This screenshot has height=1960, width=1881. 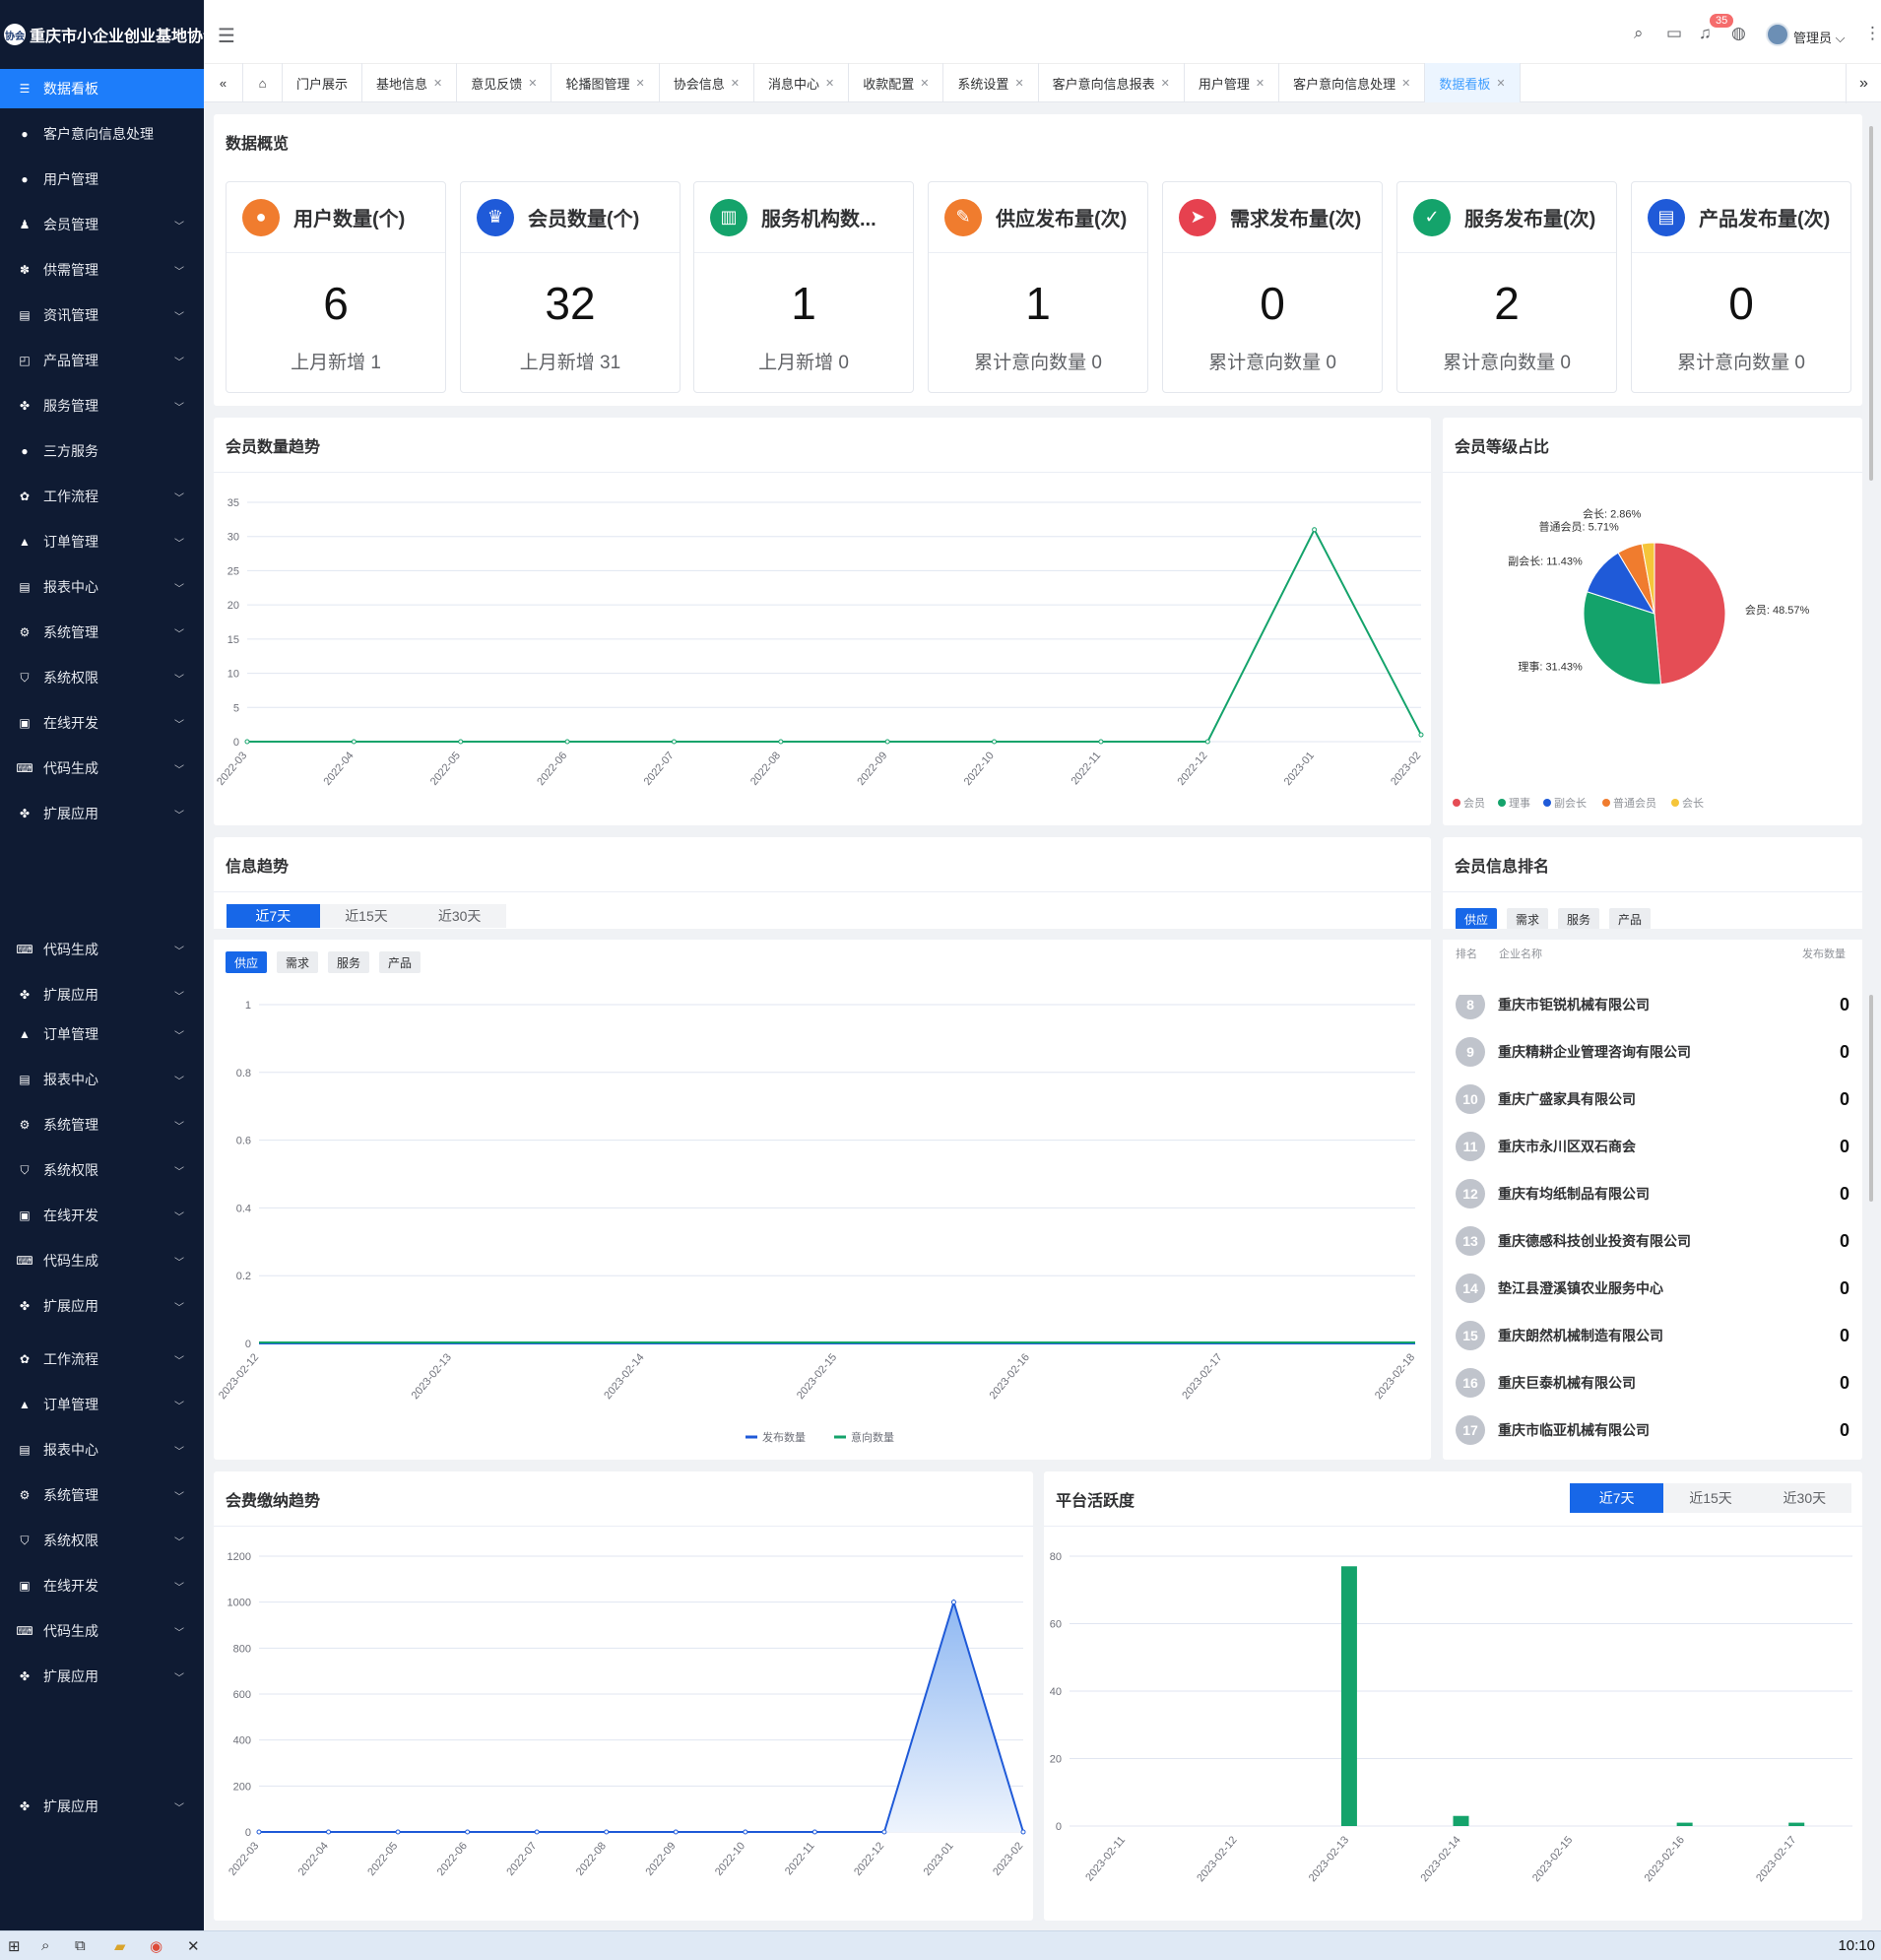 I want to click on bell-icon: ♫, so click(x=1705, y=34).